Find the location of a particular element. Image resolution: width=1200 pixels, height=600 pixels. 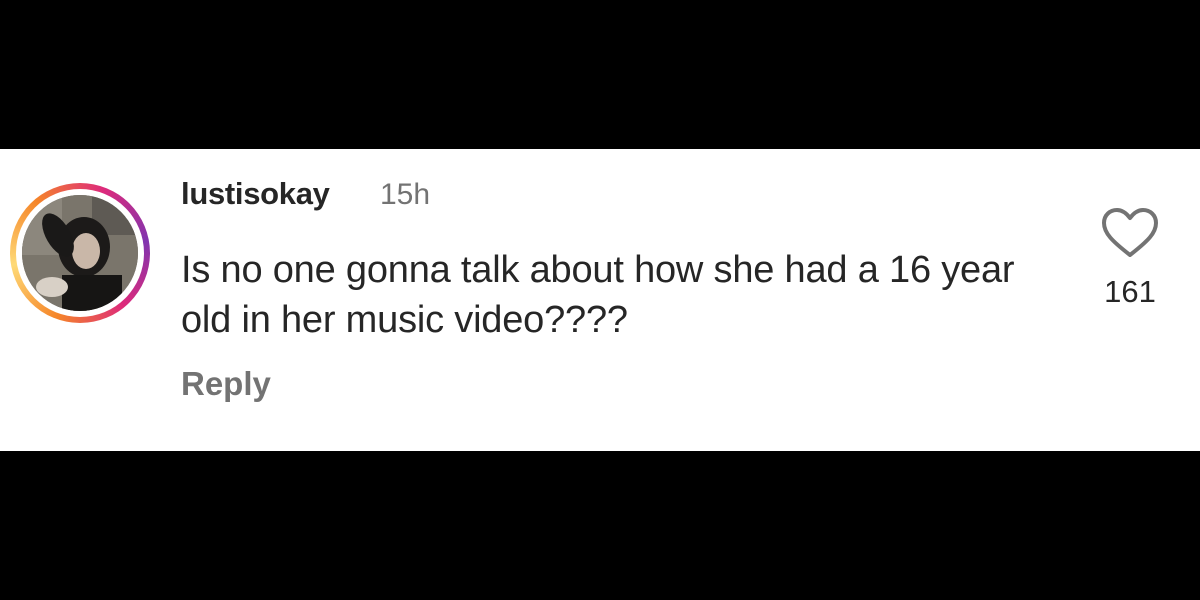

like-button is located at coordinates (1130, 233).